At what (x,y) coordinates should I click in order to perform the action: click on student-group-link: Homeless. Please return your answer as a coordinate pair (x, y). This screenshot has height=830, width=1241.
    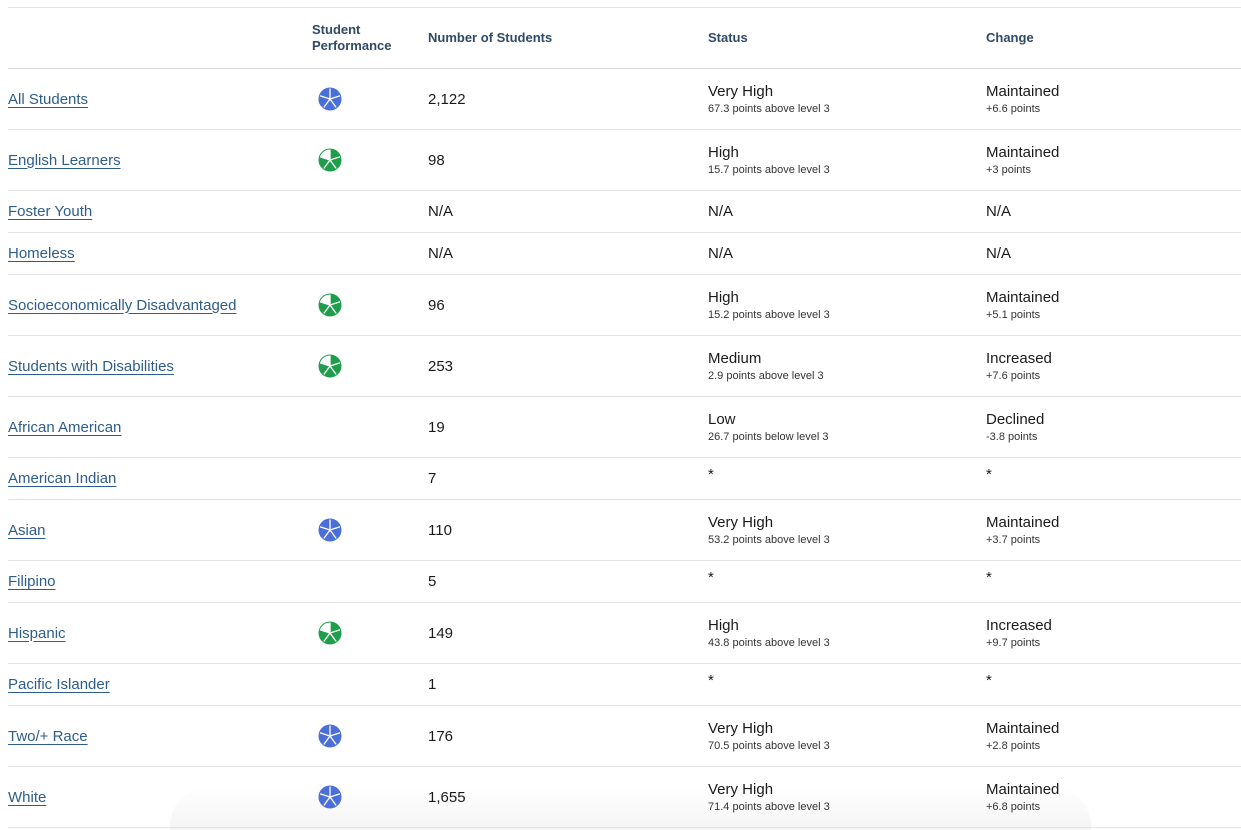
    Looking at the image, I should click on (41, 253).